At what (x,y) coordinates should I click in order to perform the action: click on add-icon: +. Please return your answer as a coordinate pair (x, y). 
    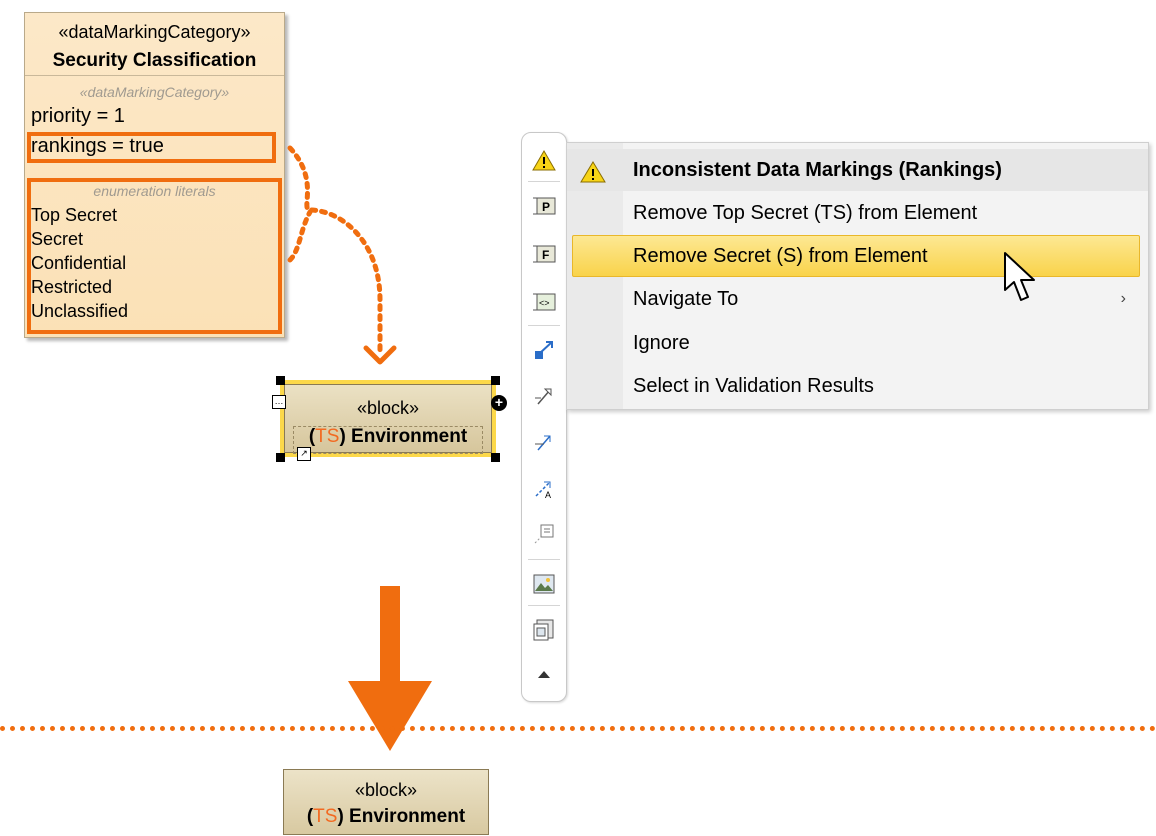
    Looking at the image, I should click on (499, 403).